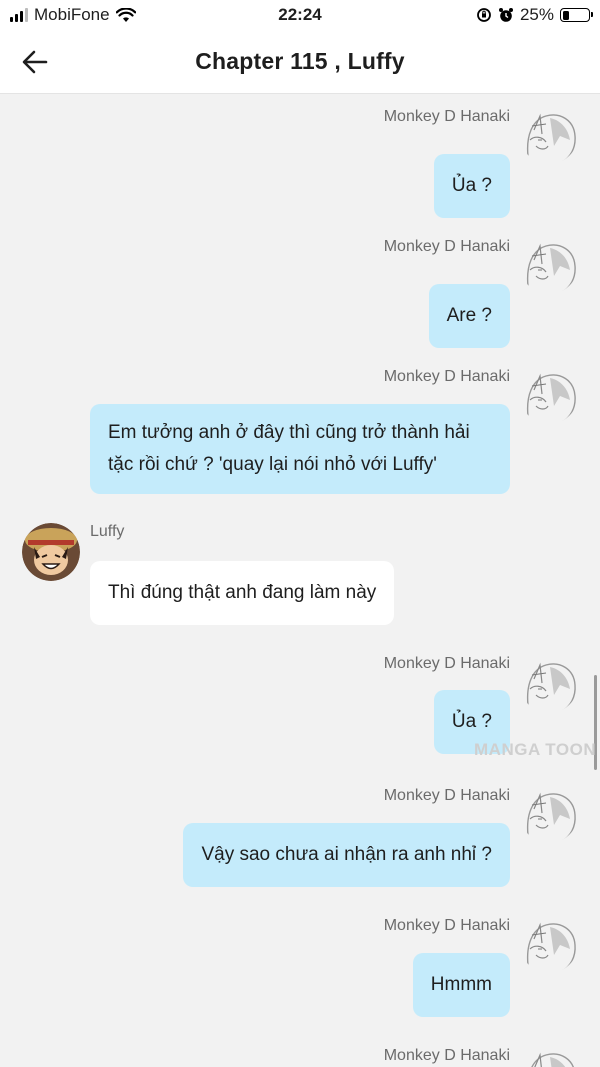  Describe the element at coordinates (471, 186) in the screenshot. I see `message-bubble: Ủa ?` at that location.